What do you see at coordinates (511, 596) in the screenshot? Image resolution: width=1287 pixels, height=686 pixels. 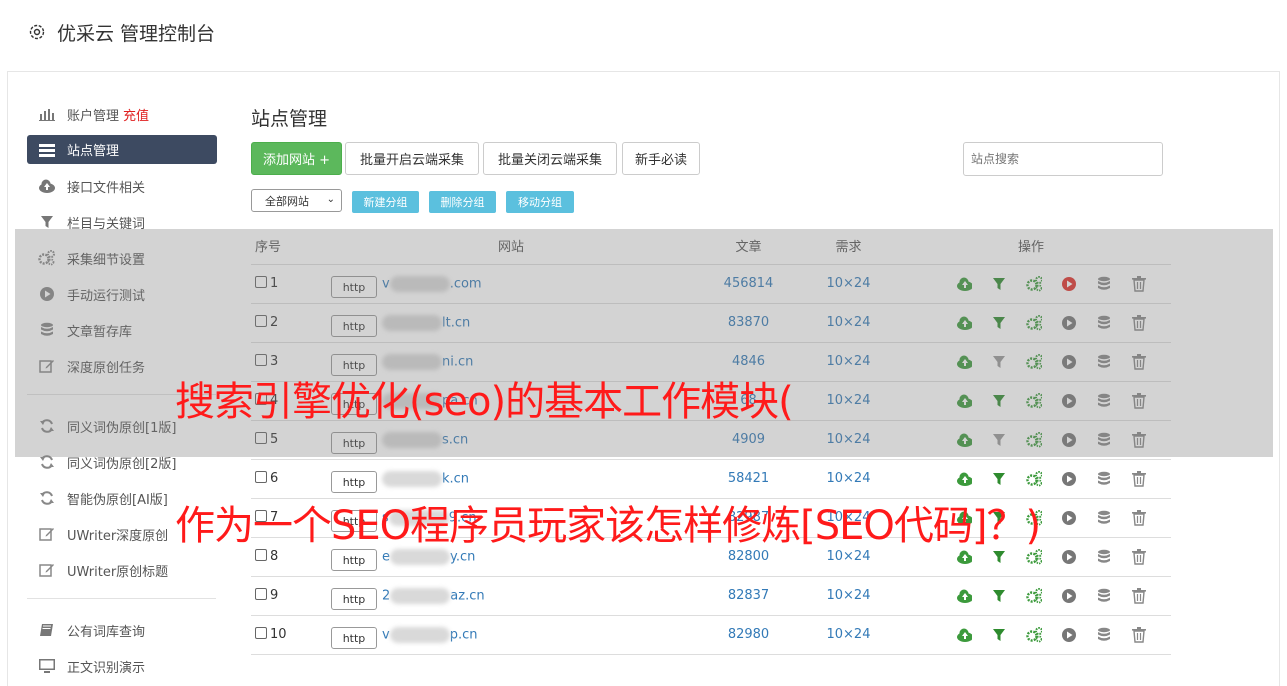 I see `site-cell: http 2 az.cn` at bounding box center [511, 596].